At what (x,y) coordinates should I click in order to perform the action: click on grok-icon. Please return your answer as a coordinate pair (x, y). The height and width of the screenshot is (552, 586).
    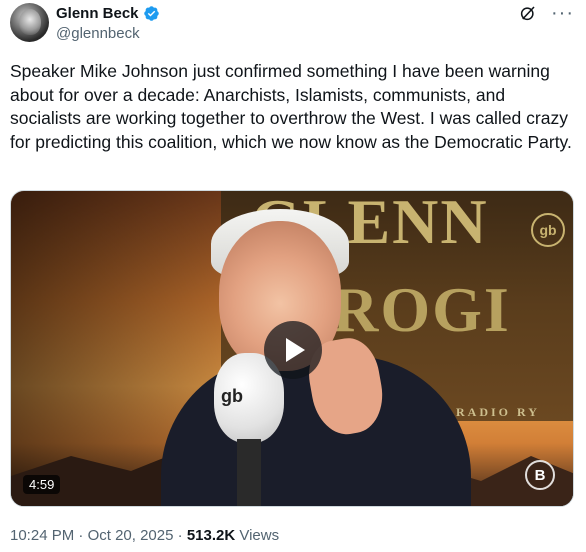
    Looking at the image, I should click on (528, 13).